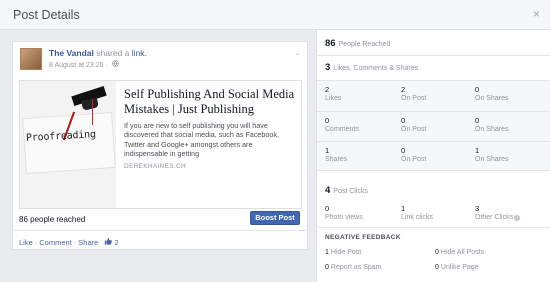 The width and height of the screenshot is (550, 282). I want to click on stat-value: 3, so click(477, 208).